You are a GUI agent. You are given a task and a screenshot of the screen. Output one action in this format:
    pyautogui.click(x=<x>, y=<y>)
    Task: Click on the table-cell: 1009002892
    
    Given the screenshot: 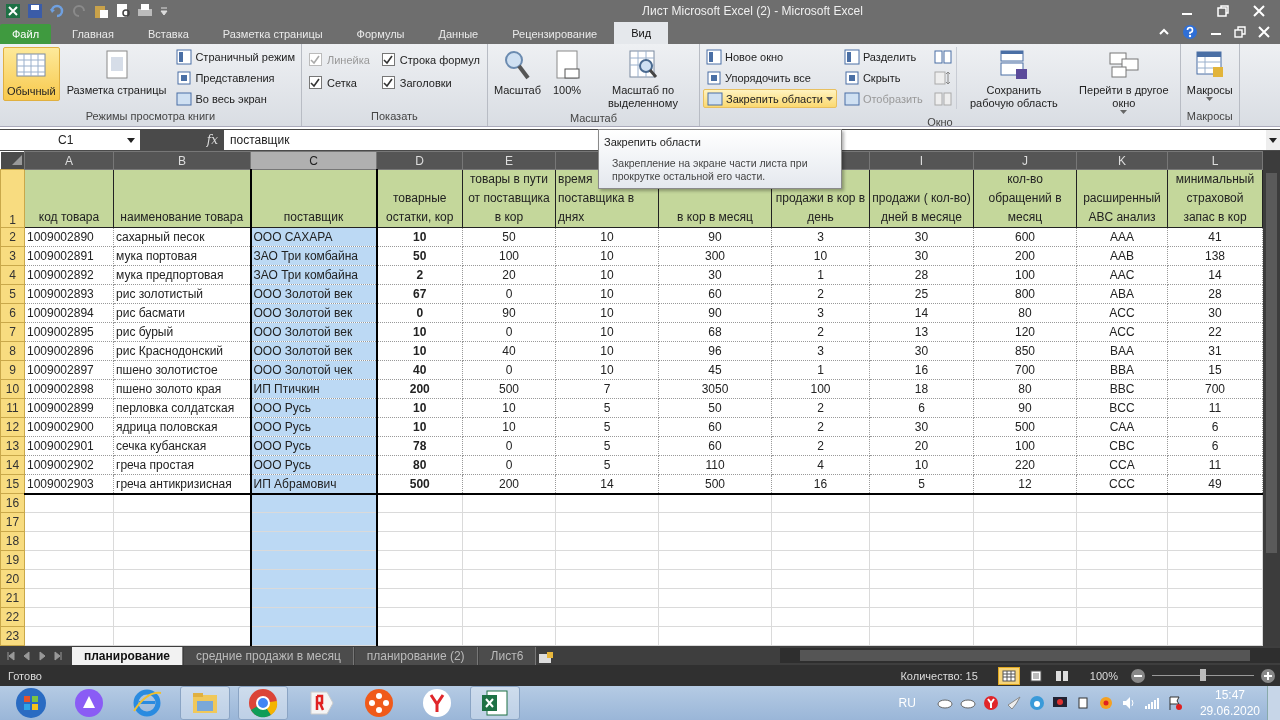 What is the action you would take?
    pyautogui.click(x=69, y=275)
    